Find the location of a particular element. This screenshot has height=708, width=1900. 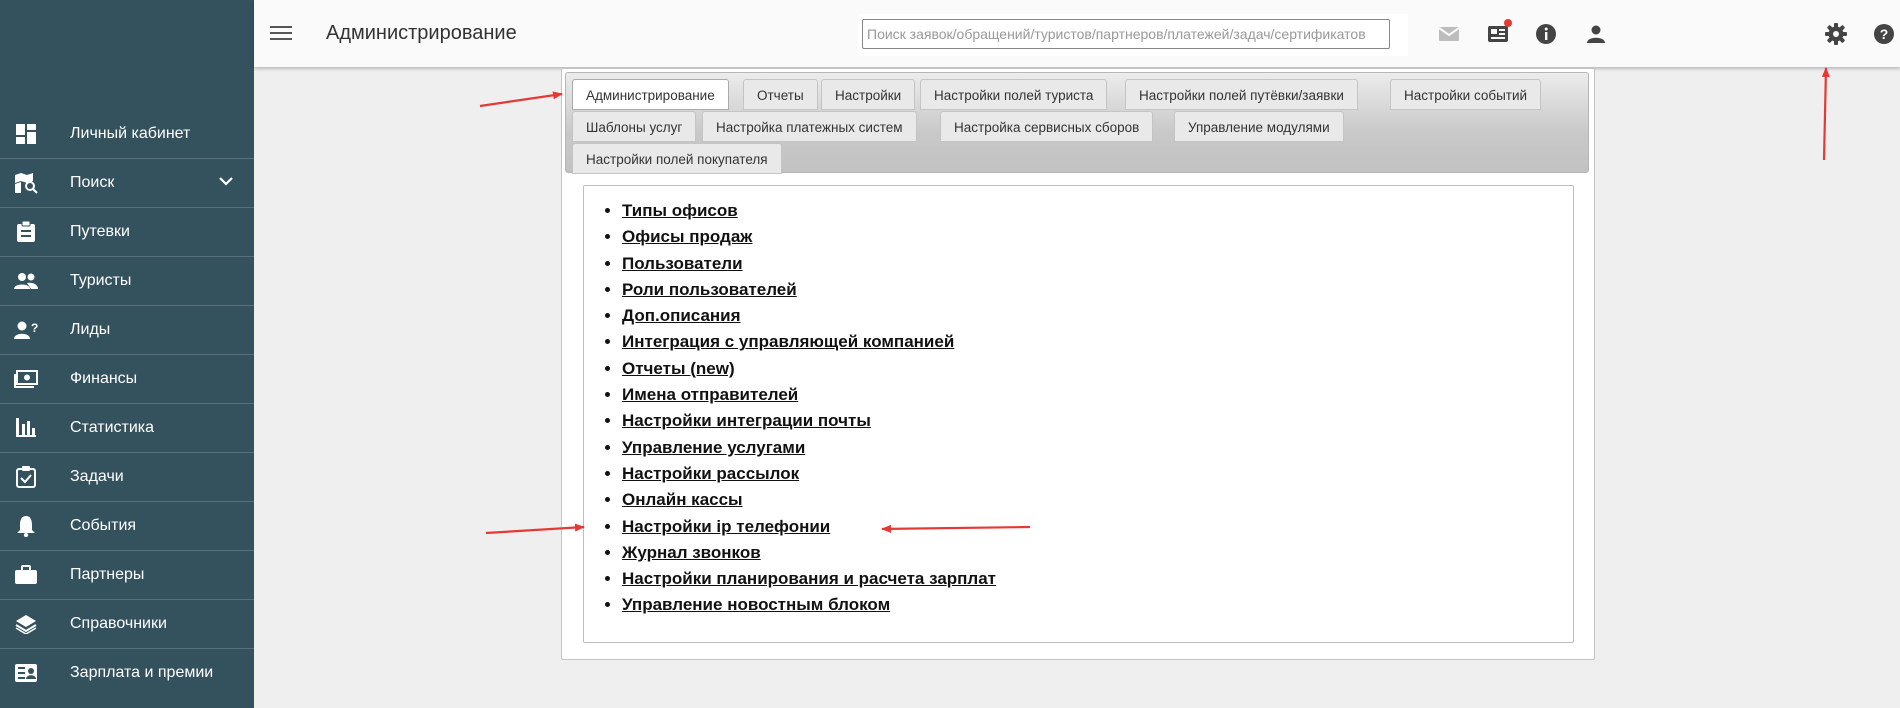

annotation-arrow-gear is located at coordinates (1825, 114).